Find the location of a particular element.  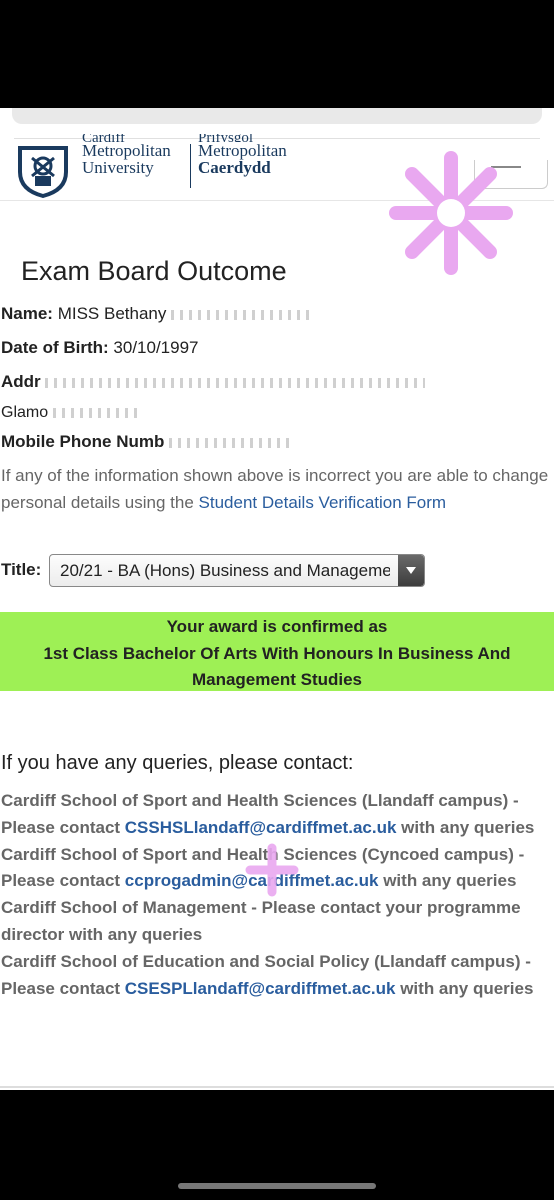

university-name-welsh: Prifysgol Metropolitan Caerdydd is located at coordinates (242, 155).